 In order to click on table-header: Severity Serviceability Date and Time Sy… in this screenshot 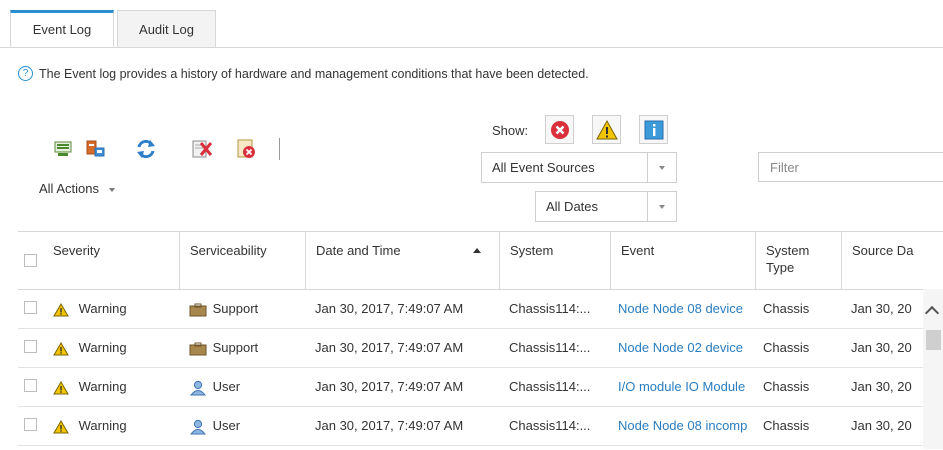, I will do `click(480, 261)`.